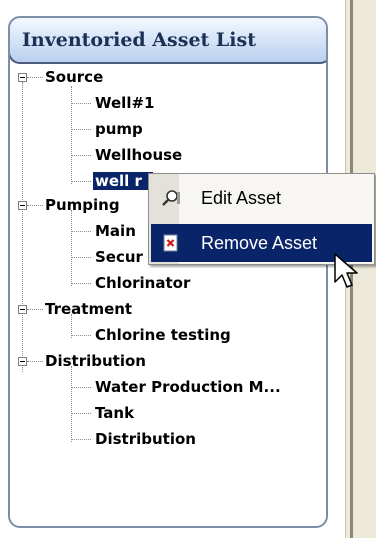 The image size is (376, 538). I want to click on tree-leaf: Distribution, so click(145, 439).